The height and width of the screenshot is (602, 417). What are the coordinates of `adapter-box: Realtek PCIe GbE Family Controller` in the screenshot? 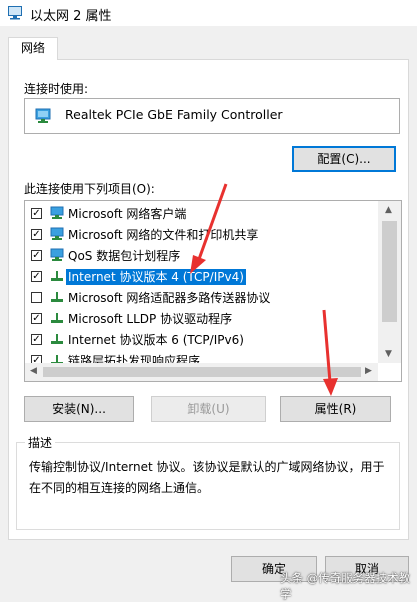 It's located at (212, 116).